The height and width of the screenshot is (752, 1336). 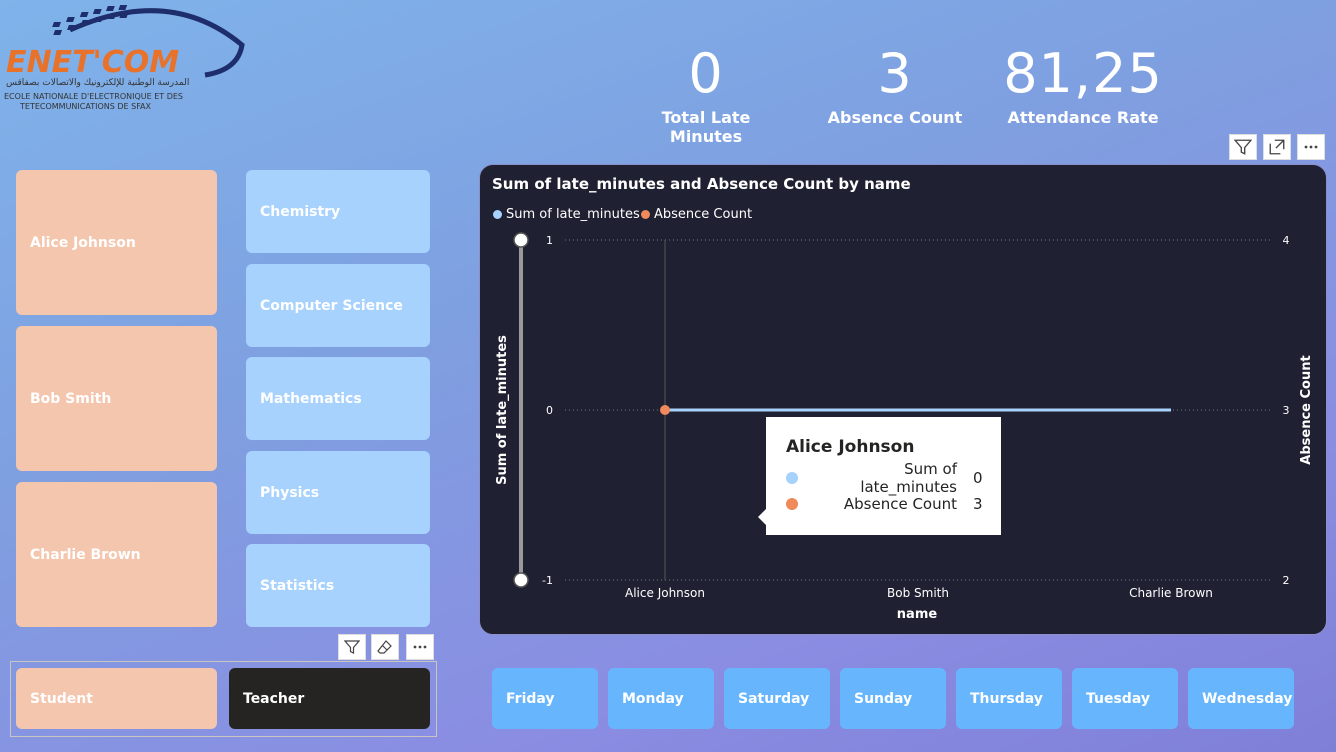 I want to click on slicer-subject-statistics: Statistics, so click(x=338, y=585).